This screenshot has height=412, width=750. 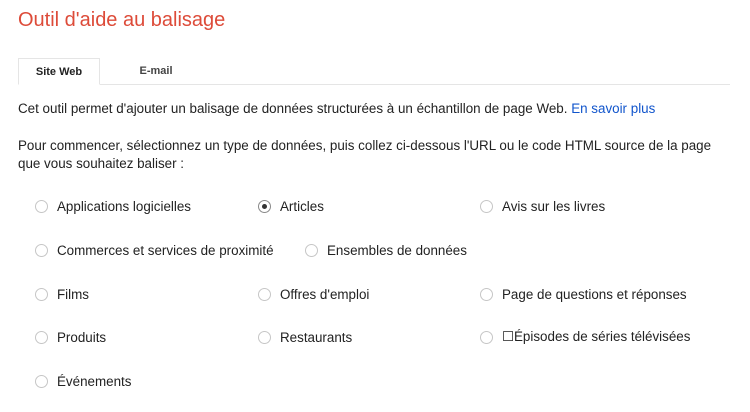 I want to click on option-articles: Articles, so click(x=291, y=206).